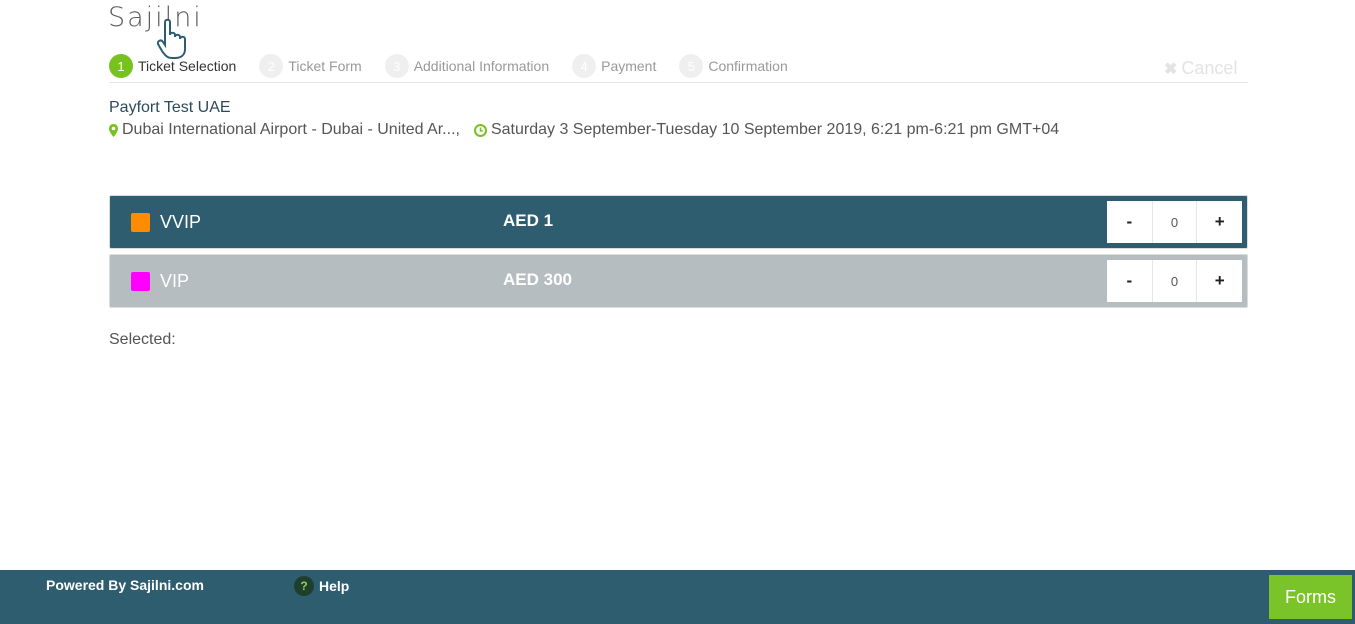 Image resolution: width=1355 pixels, height=624 pixels. What do you see at coordinates (125, 585) in the screenshot?
I see `powered-by-link: Powered By Sajilni.com` at bounding box center [125, 585].